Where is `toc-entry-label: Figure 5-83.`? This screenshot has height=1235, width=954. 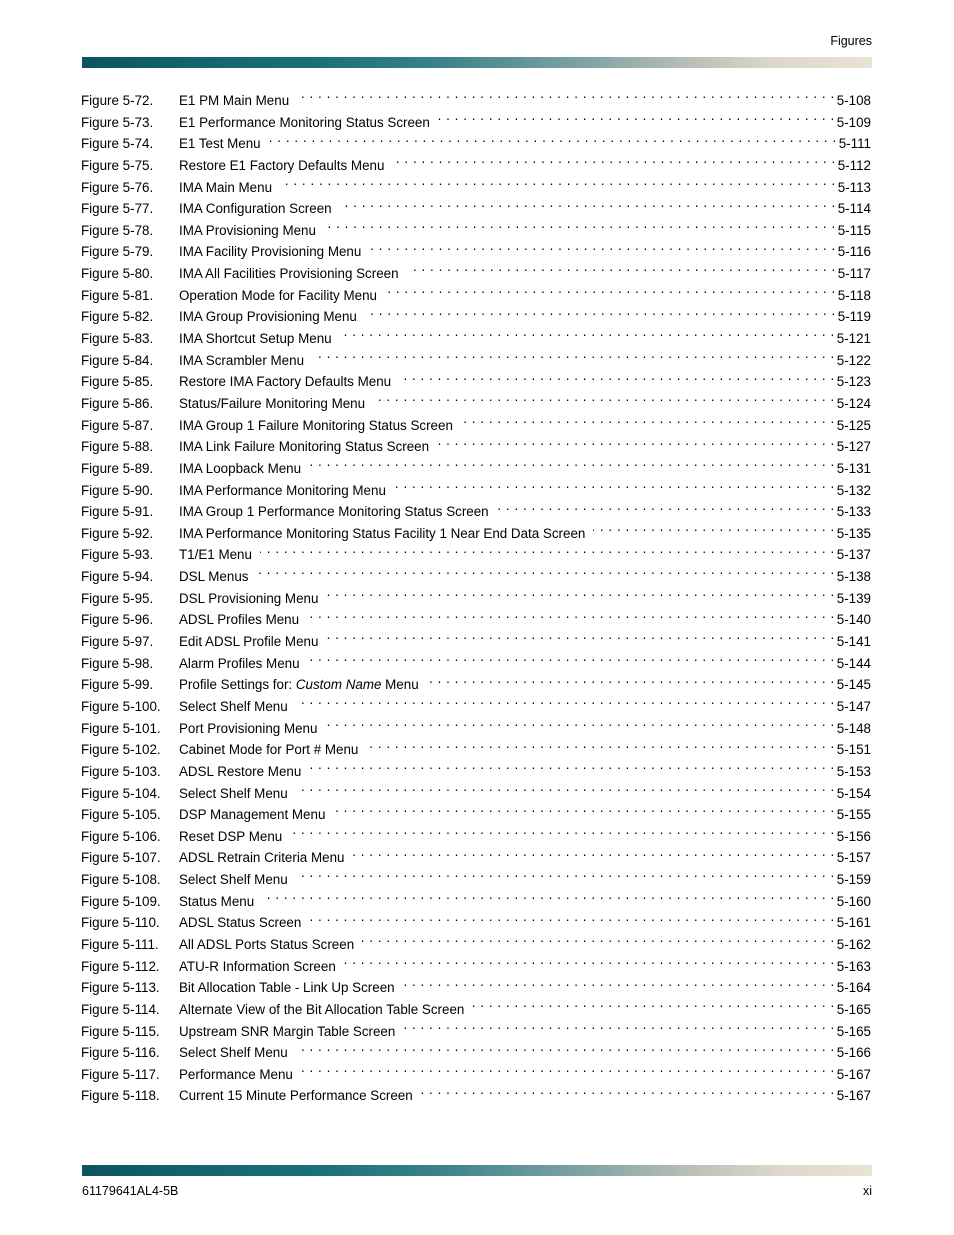 toc-entry-label: Figure 5-83. is located at coordinates (117, 339).